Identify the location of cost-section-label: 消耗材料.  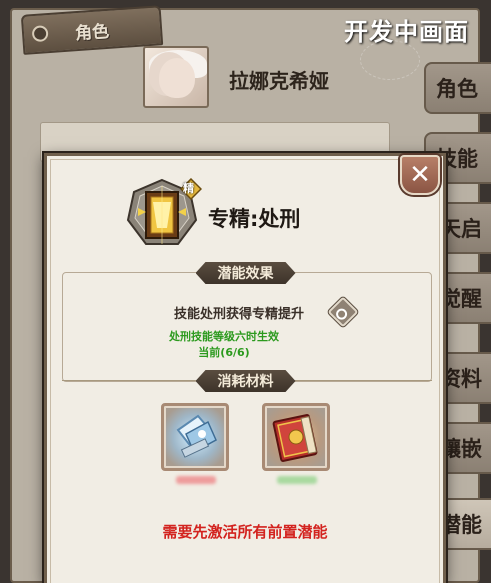
(246, 381).